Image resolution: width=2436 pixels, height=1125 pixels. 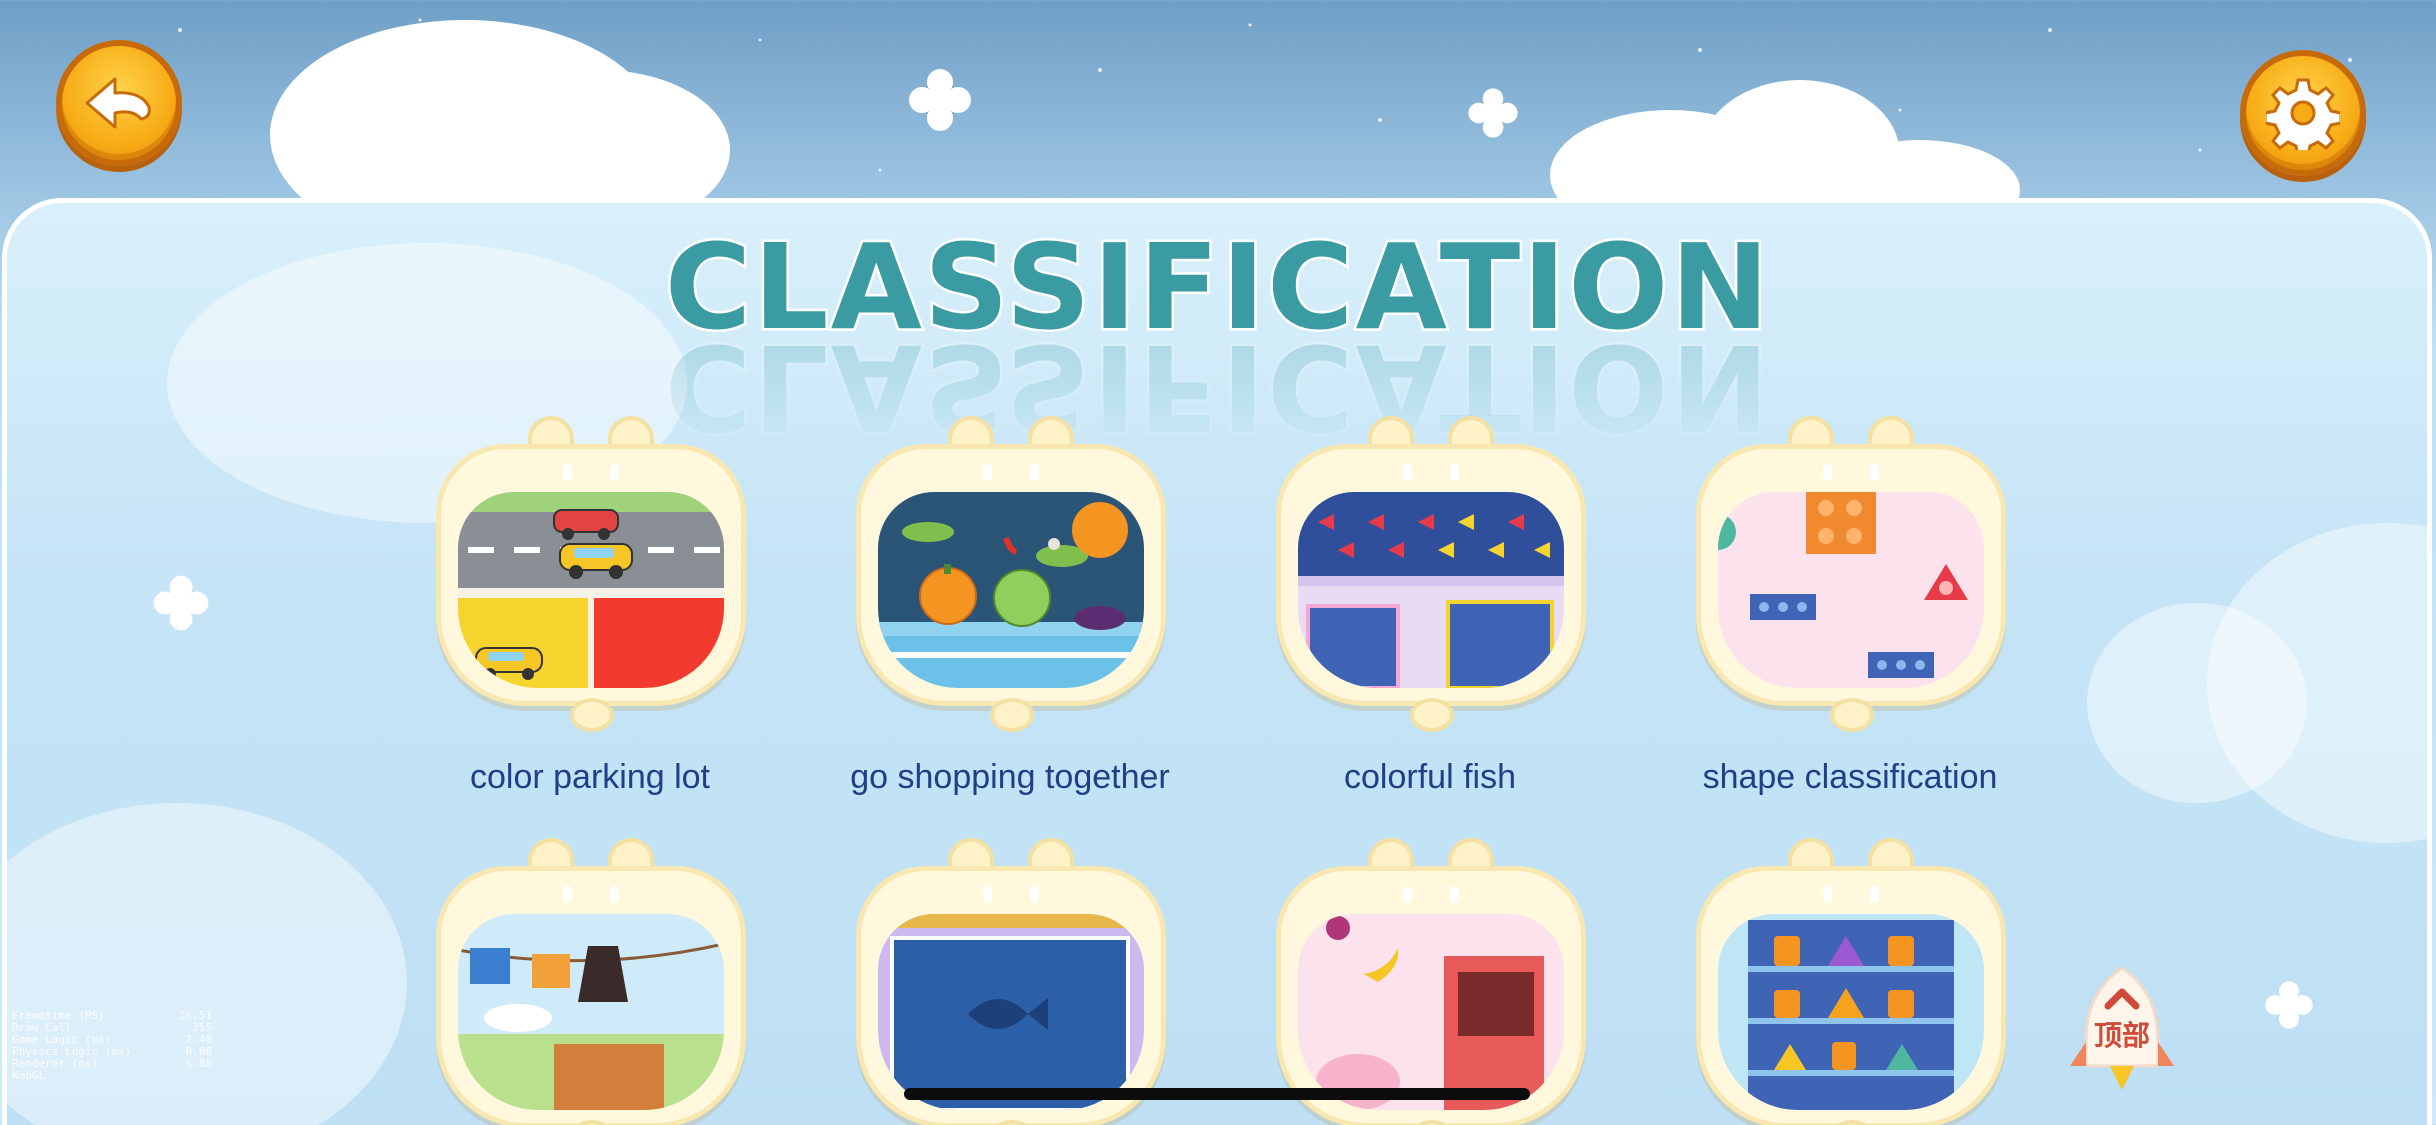 I want to click on page-title-reflection: CLASSIFICATION, so click(x=1217, y=387).